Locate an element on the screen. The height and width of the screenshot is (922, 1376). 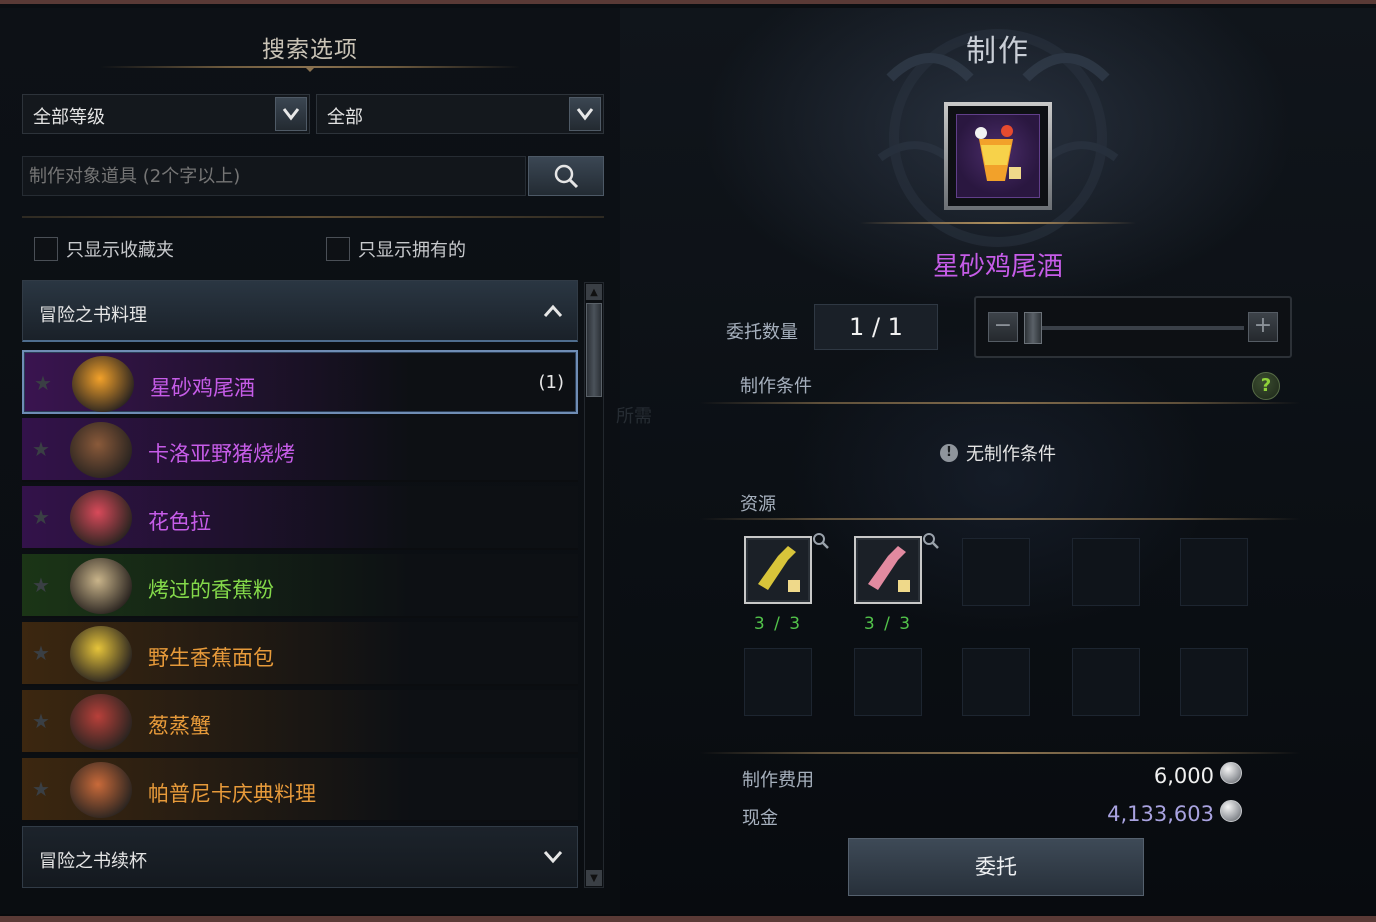
favorites-checkbox is located at coordinates (46, 249).